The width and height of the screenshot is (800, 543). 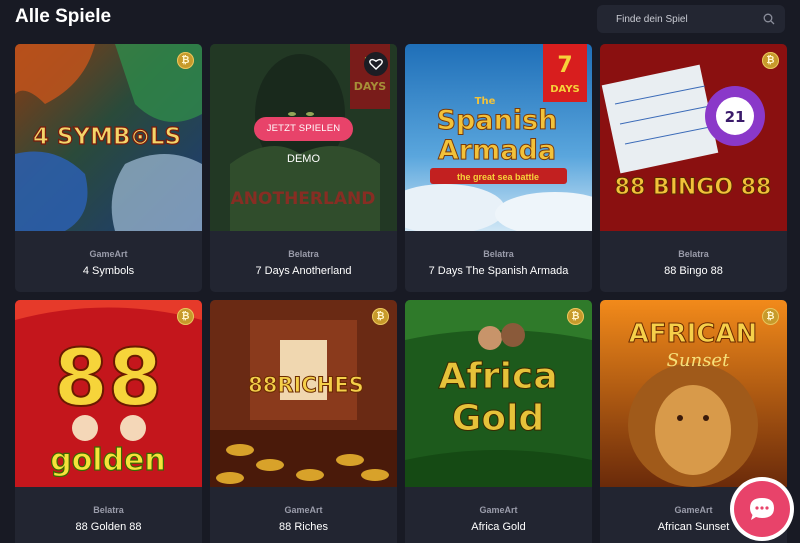 I want to click on favorite-button, so click(x=376, y=64).